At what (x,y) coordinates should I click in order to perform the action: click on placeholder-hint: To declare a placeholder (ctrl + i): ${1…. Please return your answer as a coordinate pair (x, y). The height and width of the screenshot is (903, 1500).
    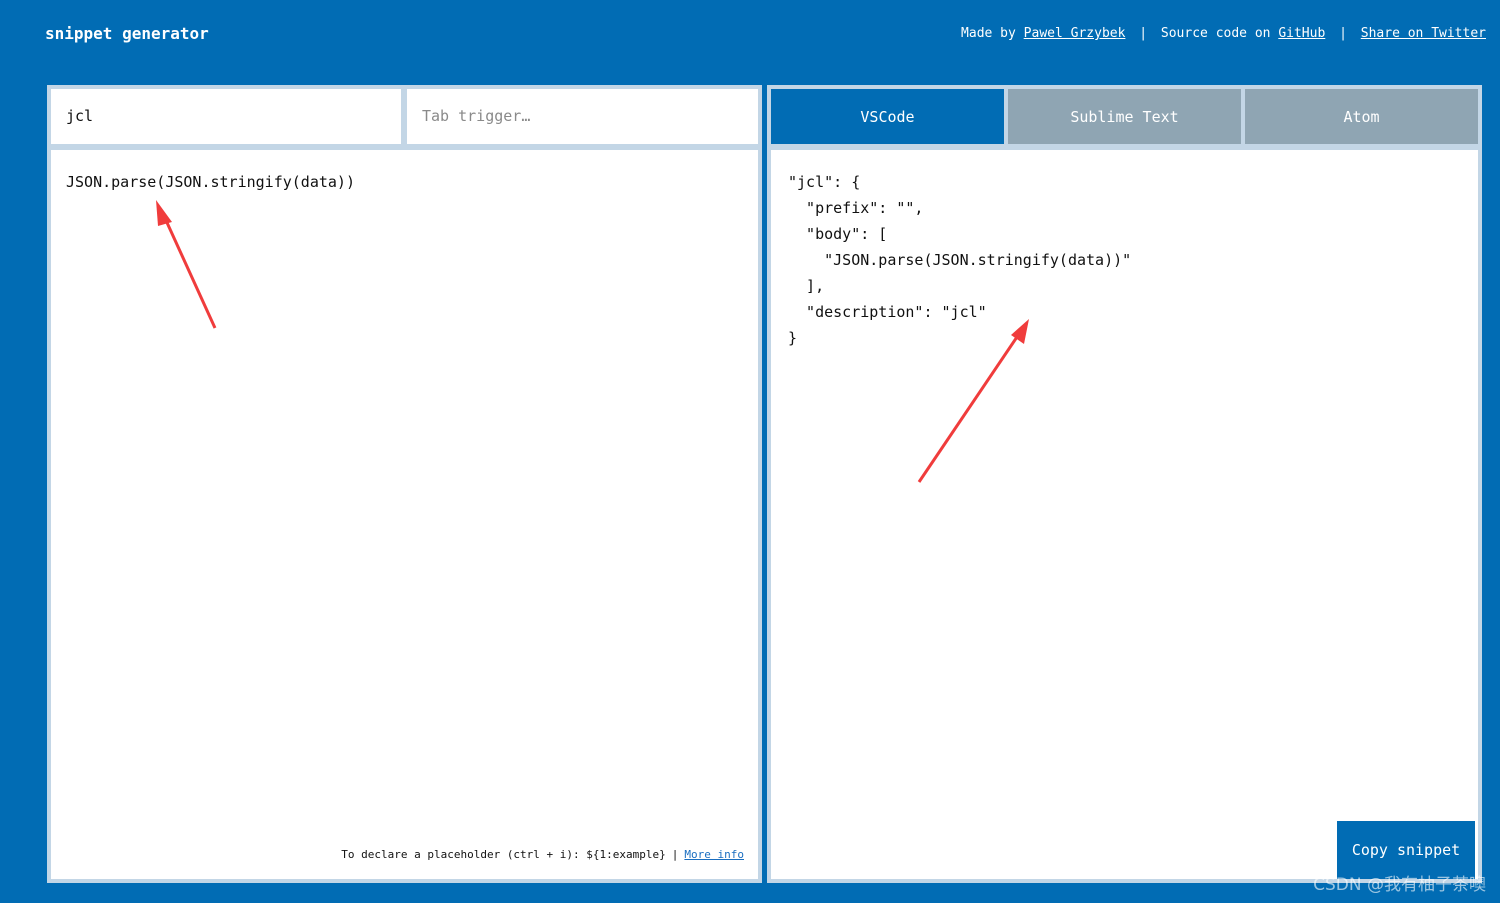
    Looking at the image, I should click on (542, 855).